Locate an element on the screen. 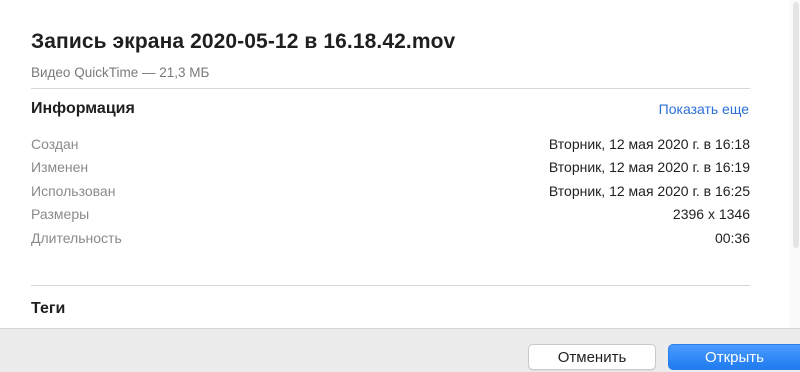  info-row-duration: Длительность 00:36 is located at coordinates (390, 238).